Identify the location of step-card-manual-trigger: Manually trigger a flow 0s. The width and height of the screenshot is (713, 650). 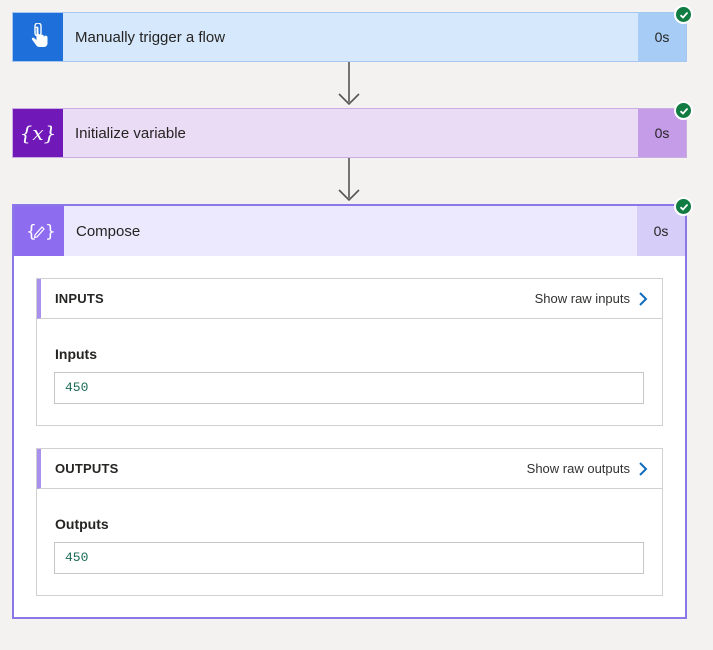
(352, 33).